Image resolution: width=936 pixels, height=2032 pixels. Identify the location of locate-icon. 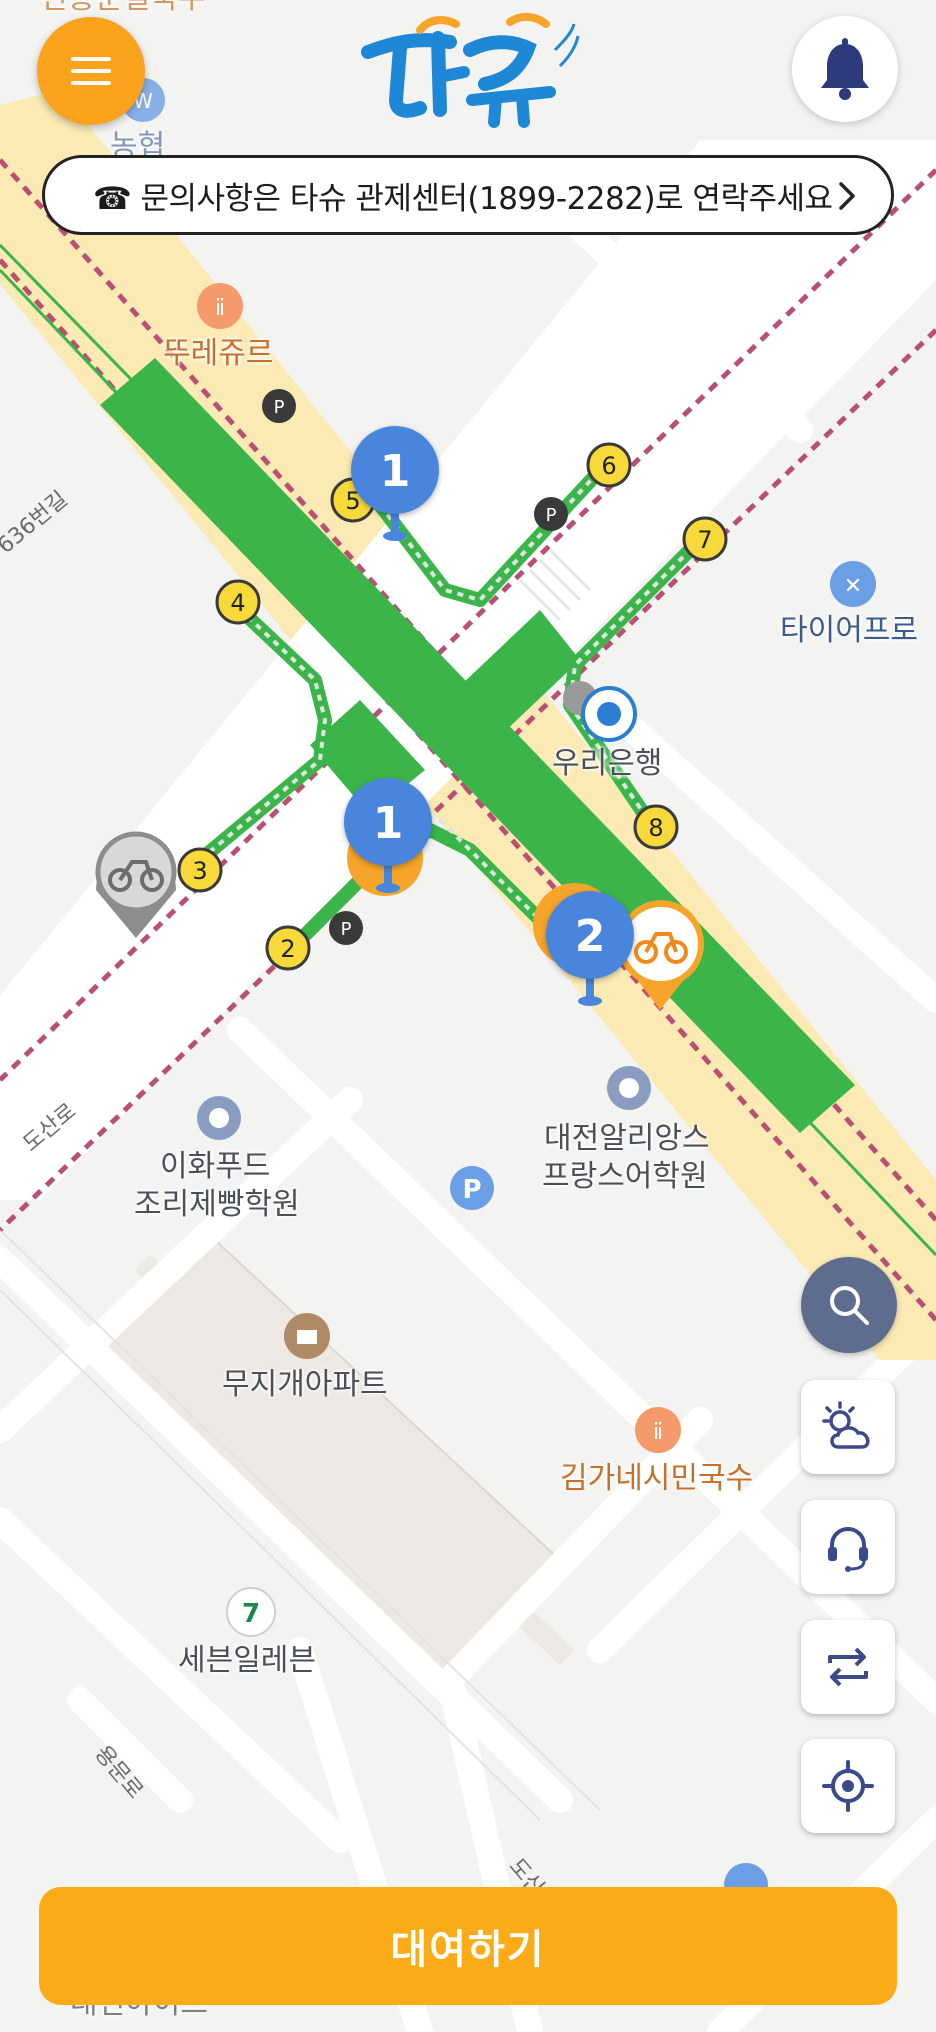
(848, 1786).